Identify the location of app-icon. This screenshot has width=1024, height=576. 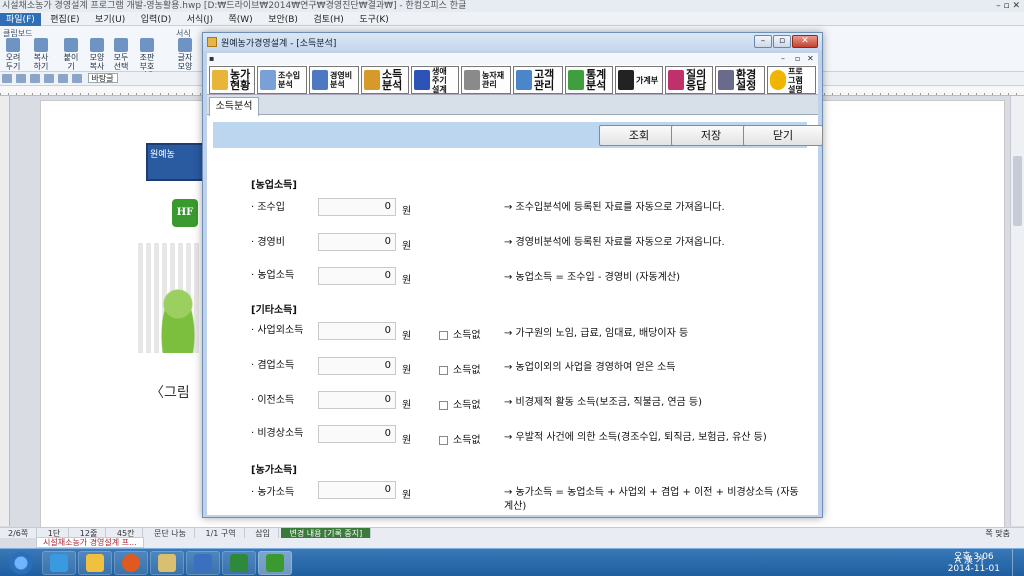
(212, 42).